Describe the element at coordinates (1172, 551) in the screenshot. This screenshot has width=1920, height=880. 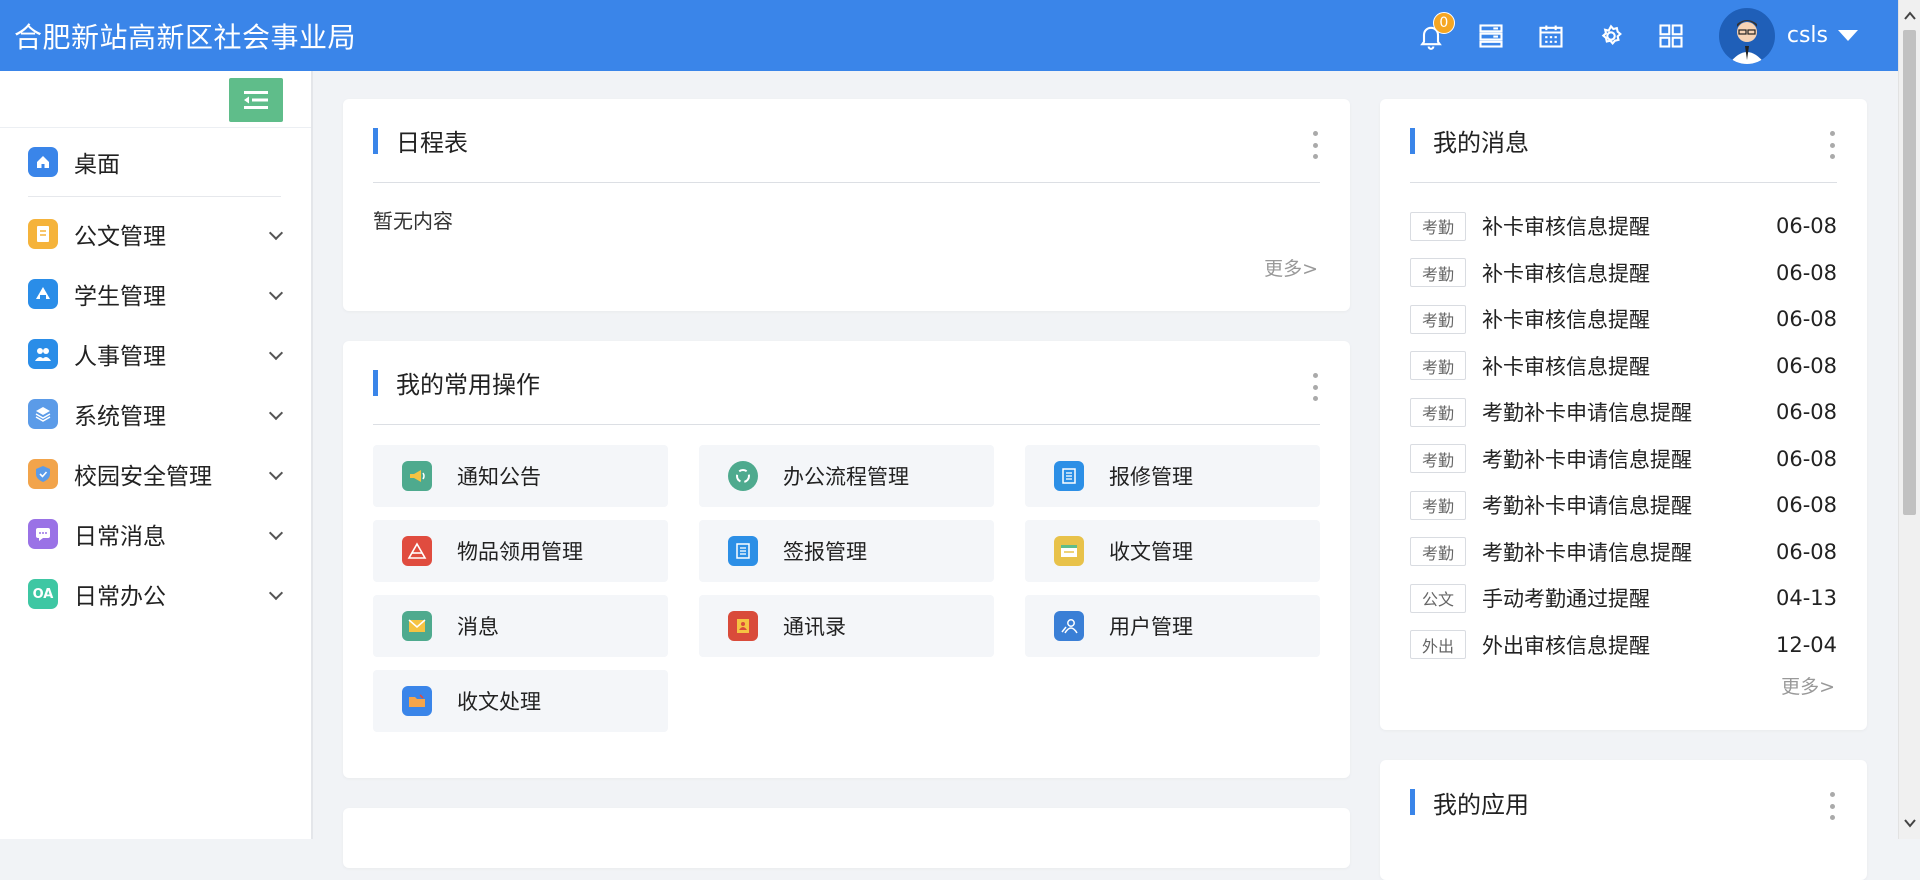
I see `op-inbox: 收文管理` at that location.